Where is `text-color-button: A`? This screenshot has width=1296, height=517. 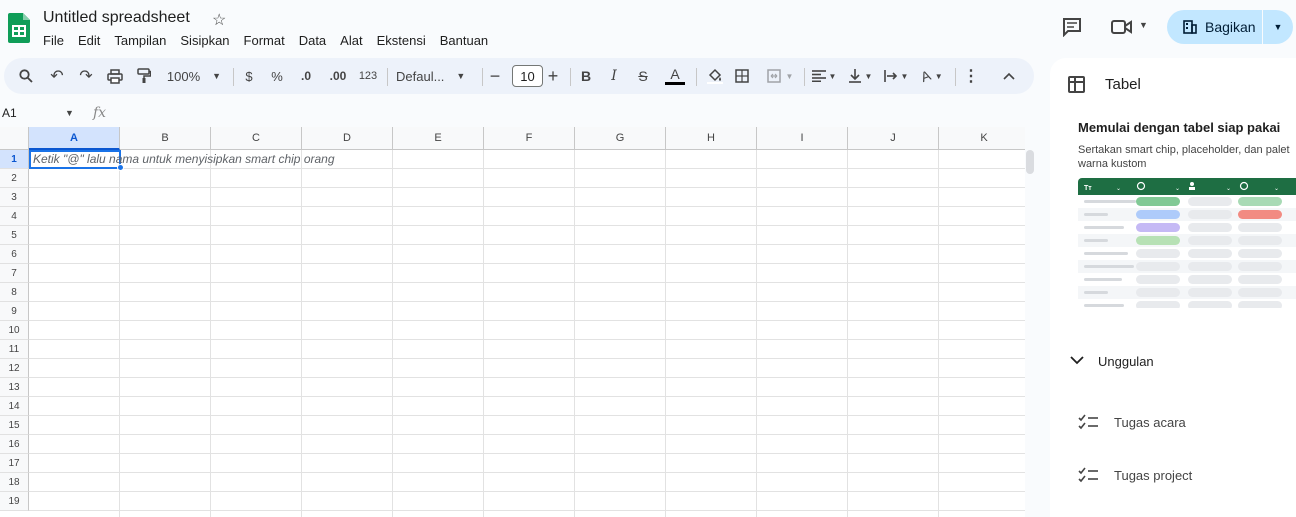 text-color-button: A is located at coordinates (675, 76).